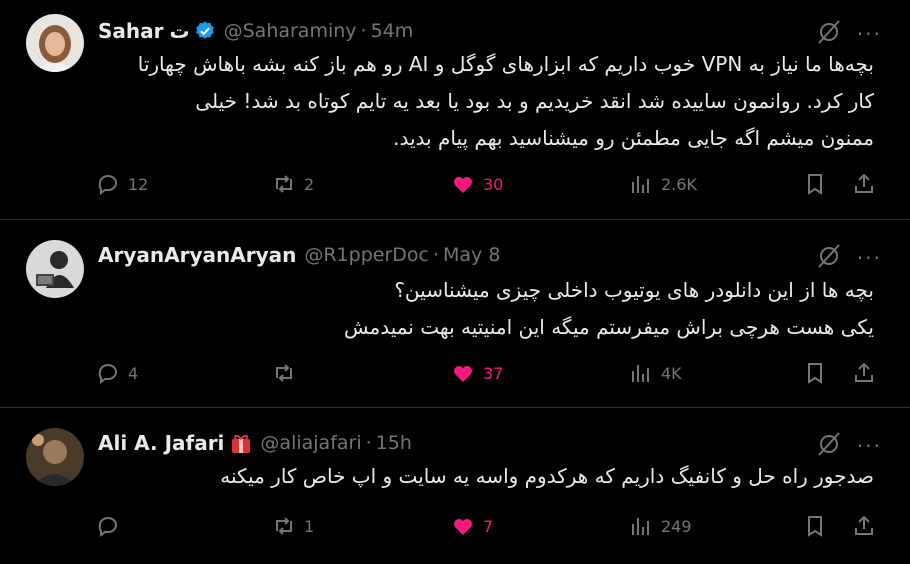 Image resolution: width=910 pixels, height=564 pixels. I want to click on tweet-header: AryanAryanAryan @R1pperDoc · May 8, so click(299, 255).